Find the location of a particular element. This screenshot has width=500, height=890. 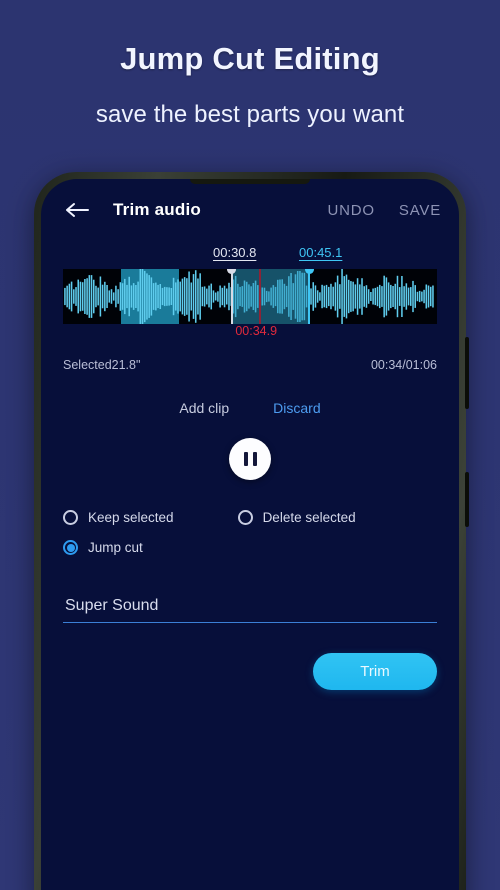

selection-start-time: 00:30.8 is located at coordinates (234, 252).